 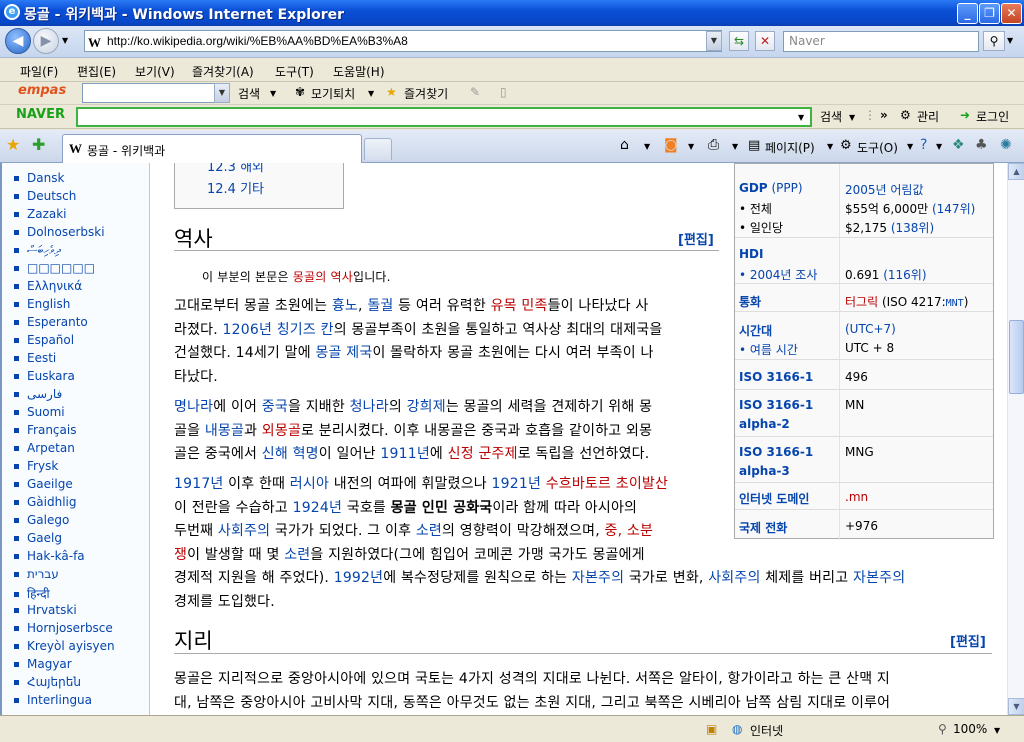 What do you see at coordinates (249, 93) in the screenshot?
I see `empas-search-button: 검색` at bounding box center [249, 93].